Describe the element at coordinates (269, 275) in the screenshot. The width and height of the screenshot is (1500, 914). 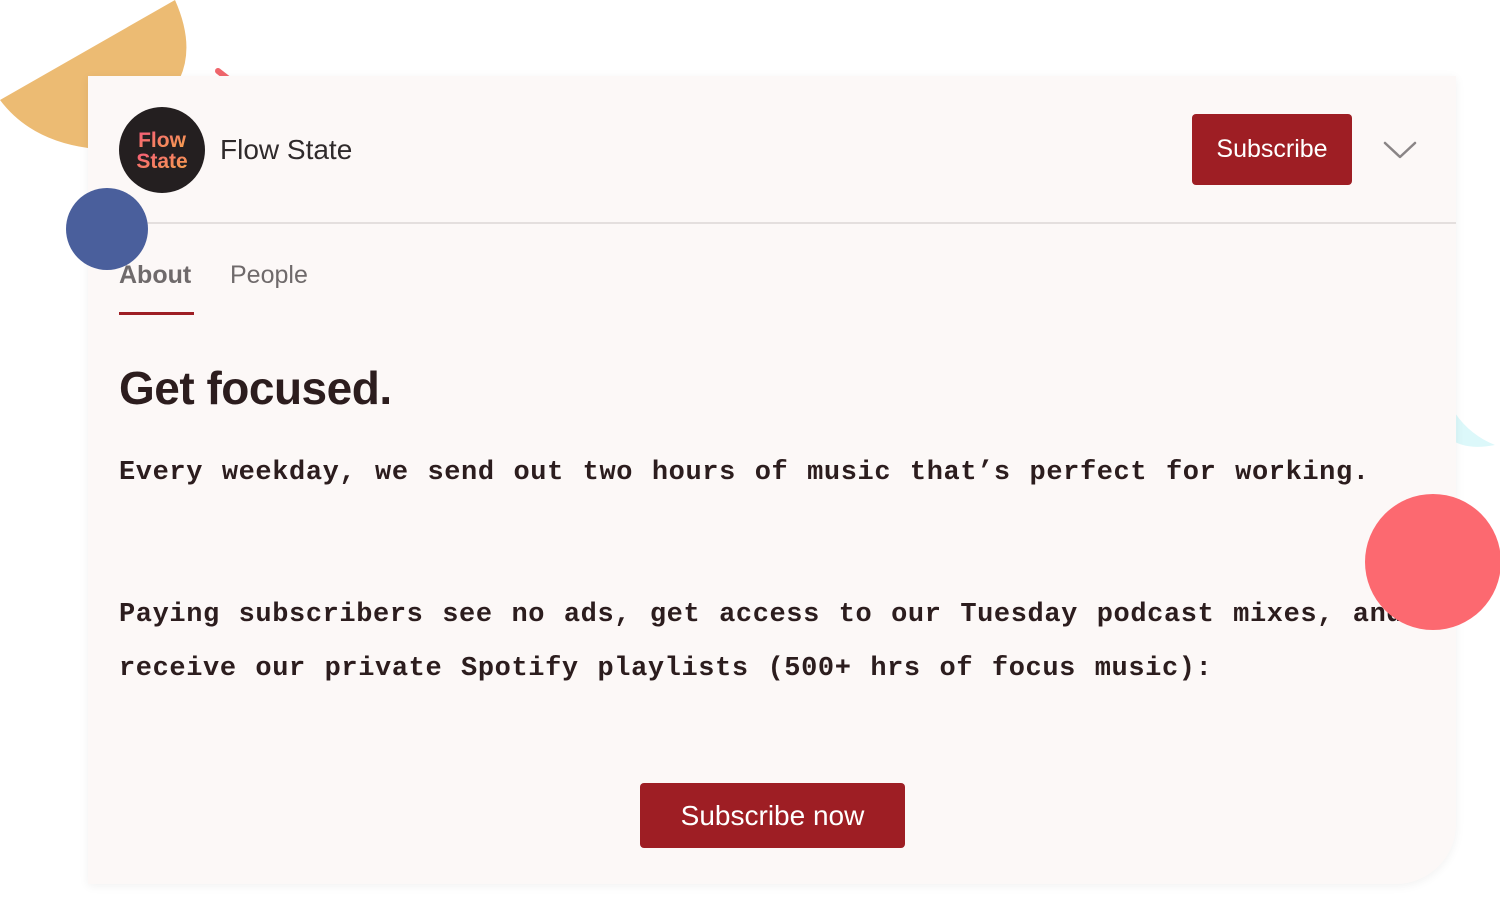
I see `tab-people: People` at that location.